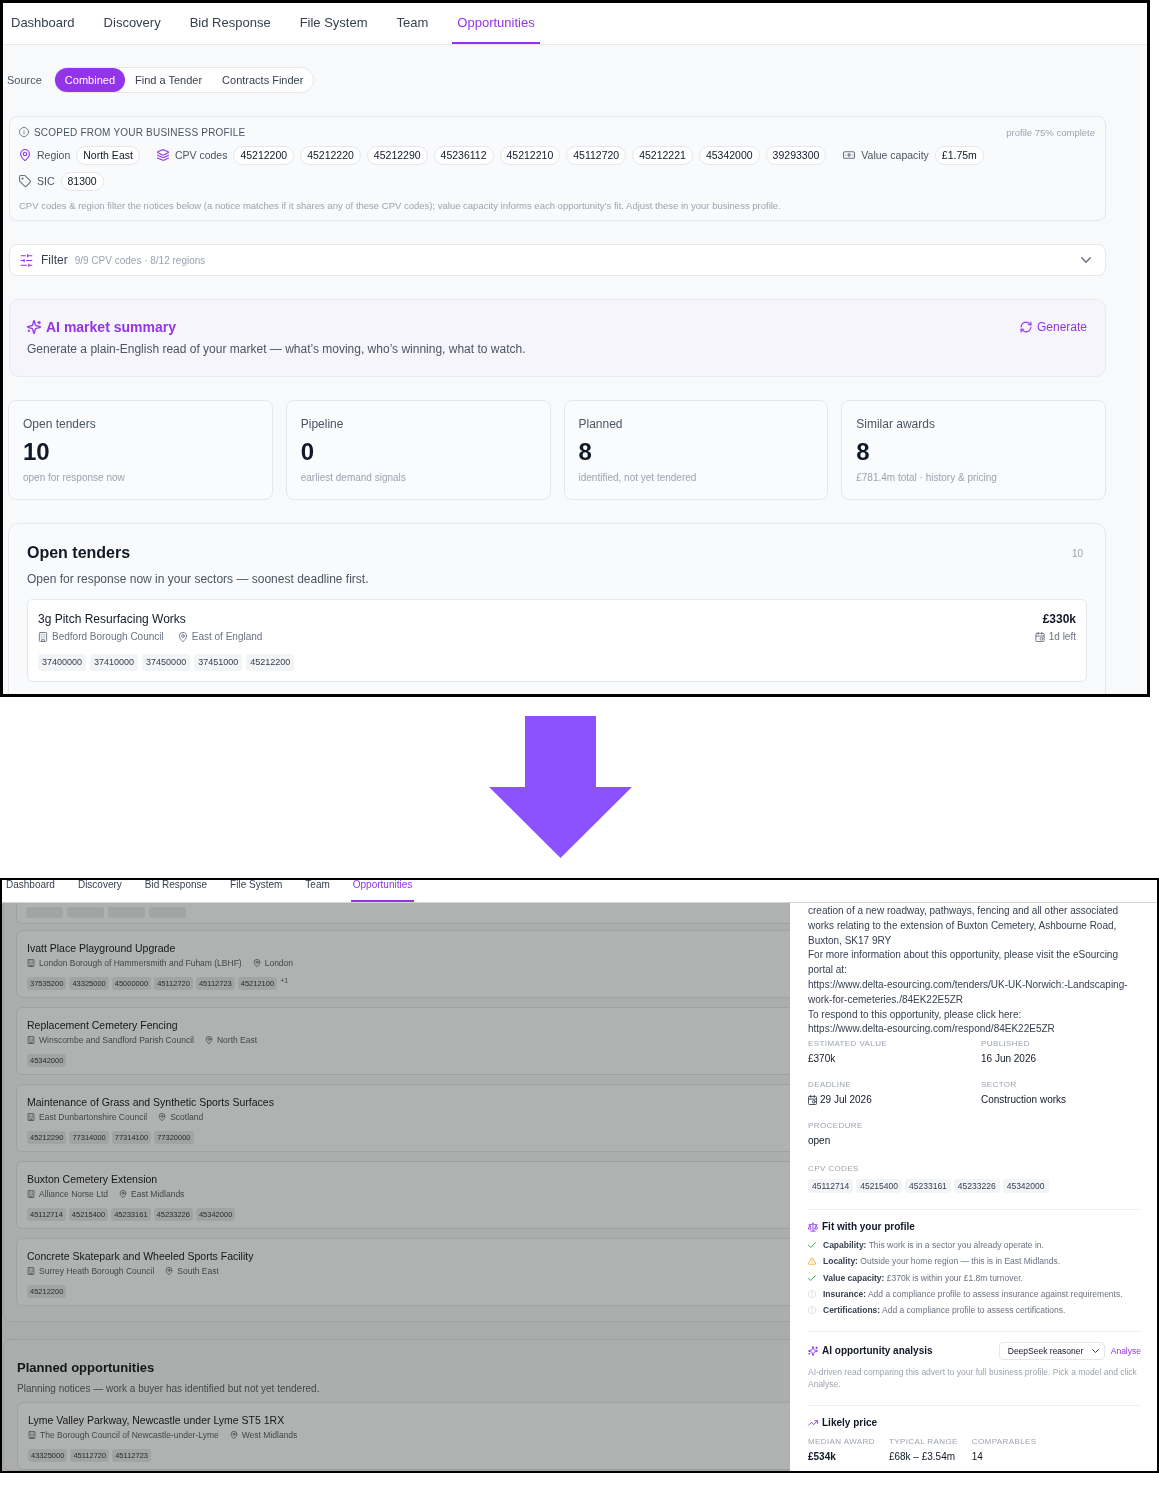  I want to click on sparkle-icon, so click(813, 1351).